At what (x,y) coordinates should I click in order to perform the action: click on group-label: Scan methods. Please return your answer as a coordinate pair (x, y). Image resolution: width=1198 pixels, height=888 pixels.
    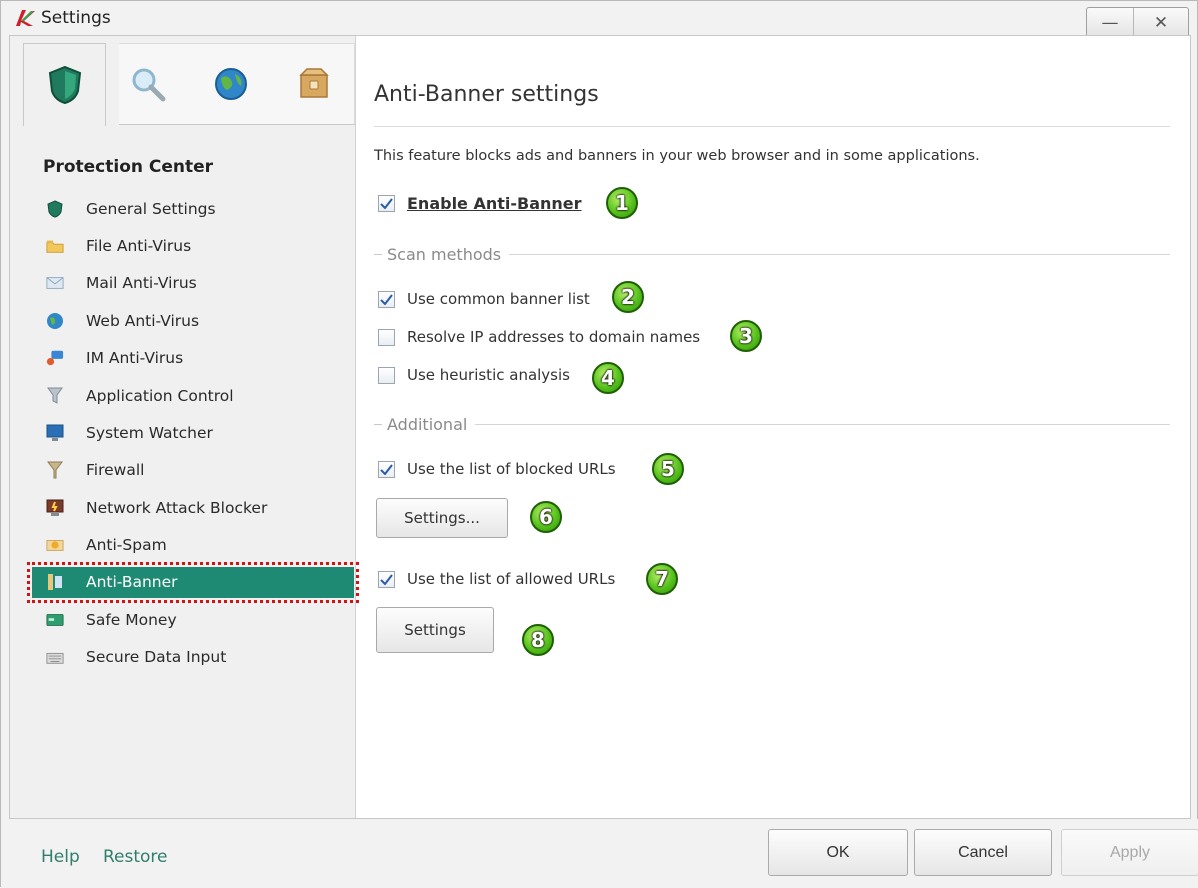
    Looking at the image, I should click on (444, 254).